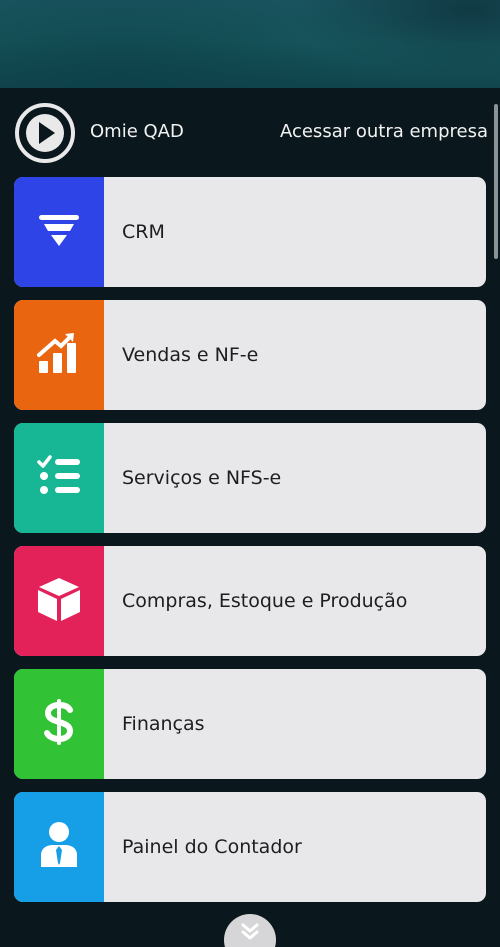  I want to click on module-label: Finanças, so click(163, 724).